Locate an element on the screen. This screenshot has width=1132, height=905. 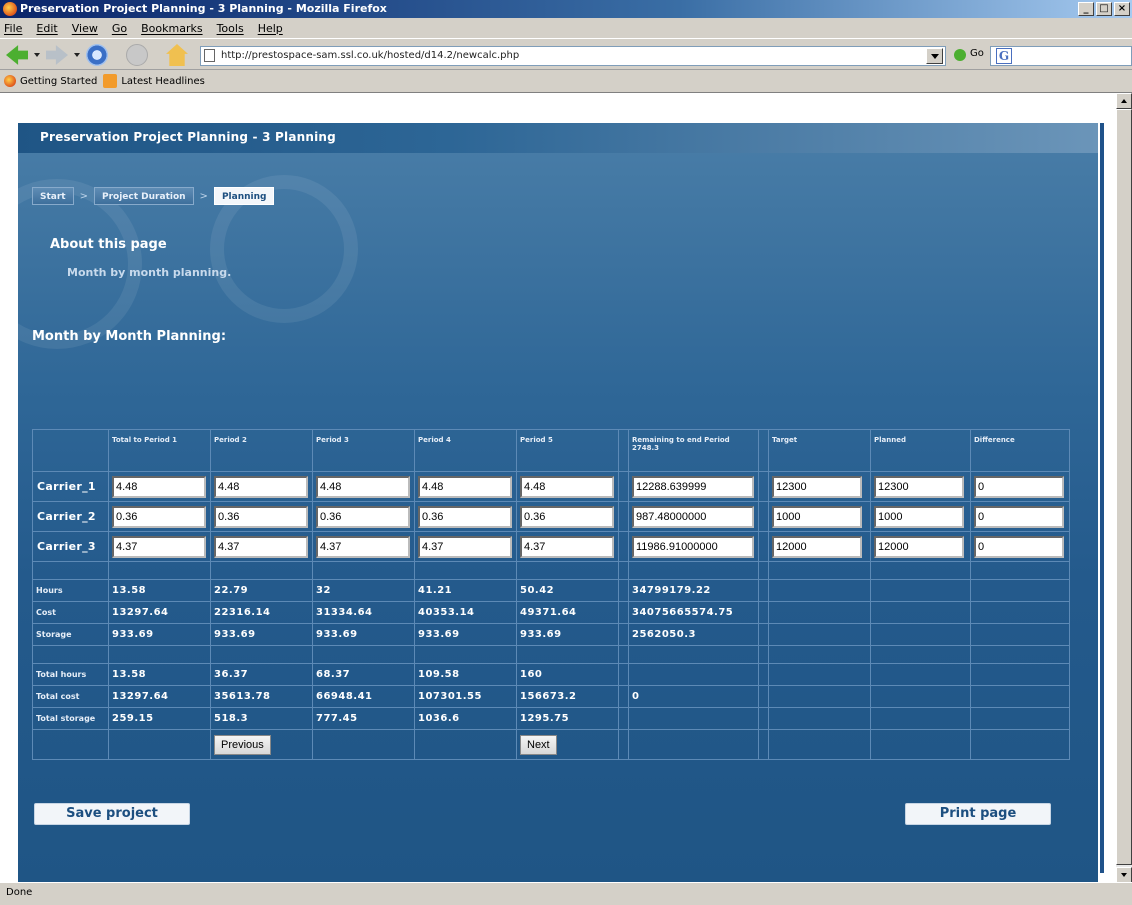
table-cell: 41.21 is located at coordinates (465, 590).